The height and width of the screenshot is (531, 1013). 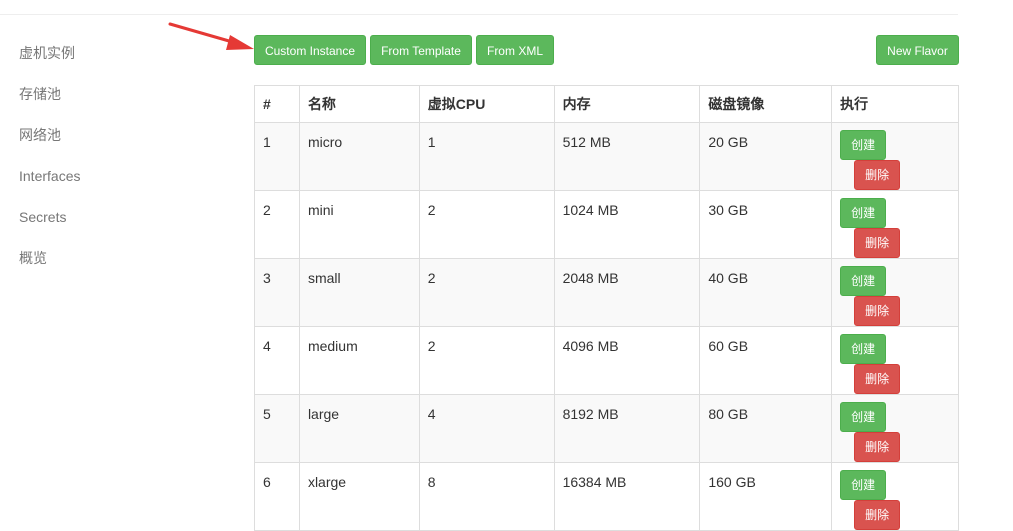 I want to click on table-row: 2 mini 2 1024 MB 30 GB 创建 删除, so click(x=606, y=224).